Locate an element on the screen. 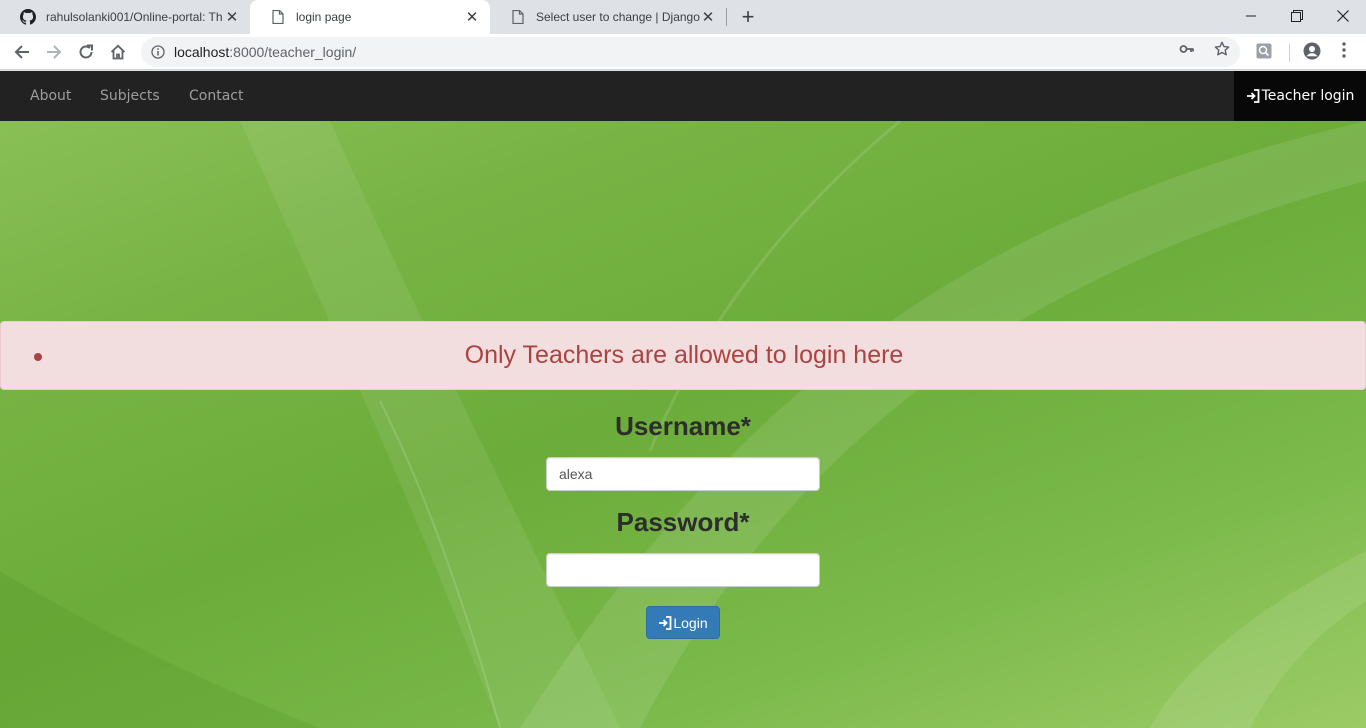  tab-separator is located at coordinates (726, 17).